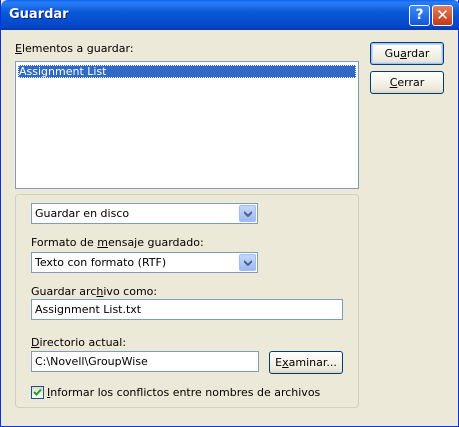 The image size is (459, 427). Describe the element at coordinates (407, 82) in the screenshot. I see `close-button: Cerrar` at that location.